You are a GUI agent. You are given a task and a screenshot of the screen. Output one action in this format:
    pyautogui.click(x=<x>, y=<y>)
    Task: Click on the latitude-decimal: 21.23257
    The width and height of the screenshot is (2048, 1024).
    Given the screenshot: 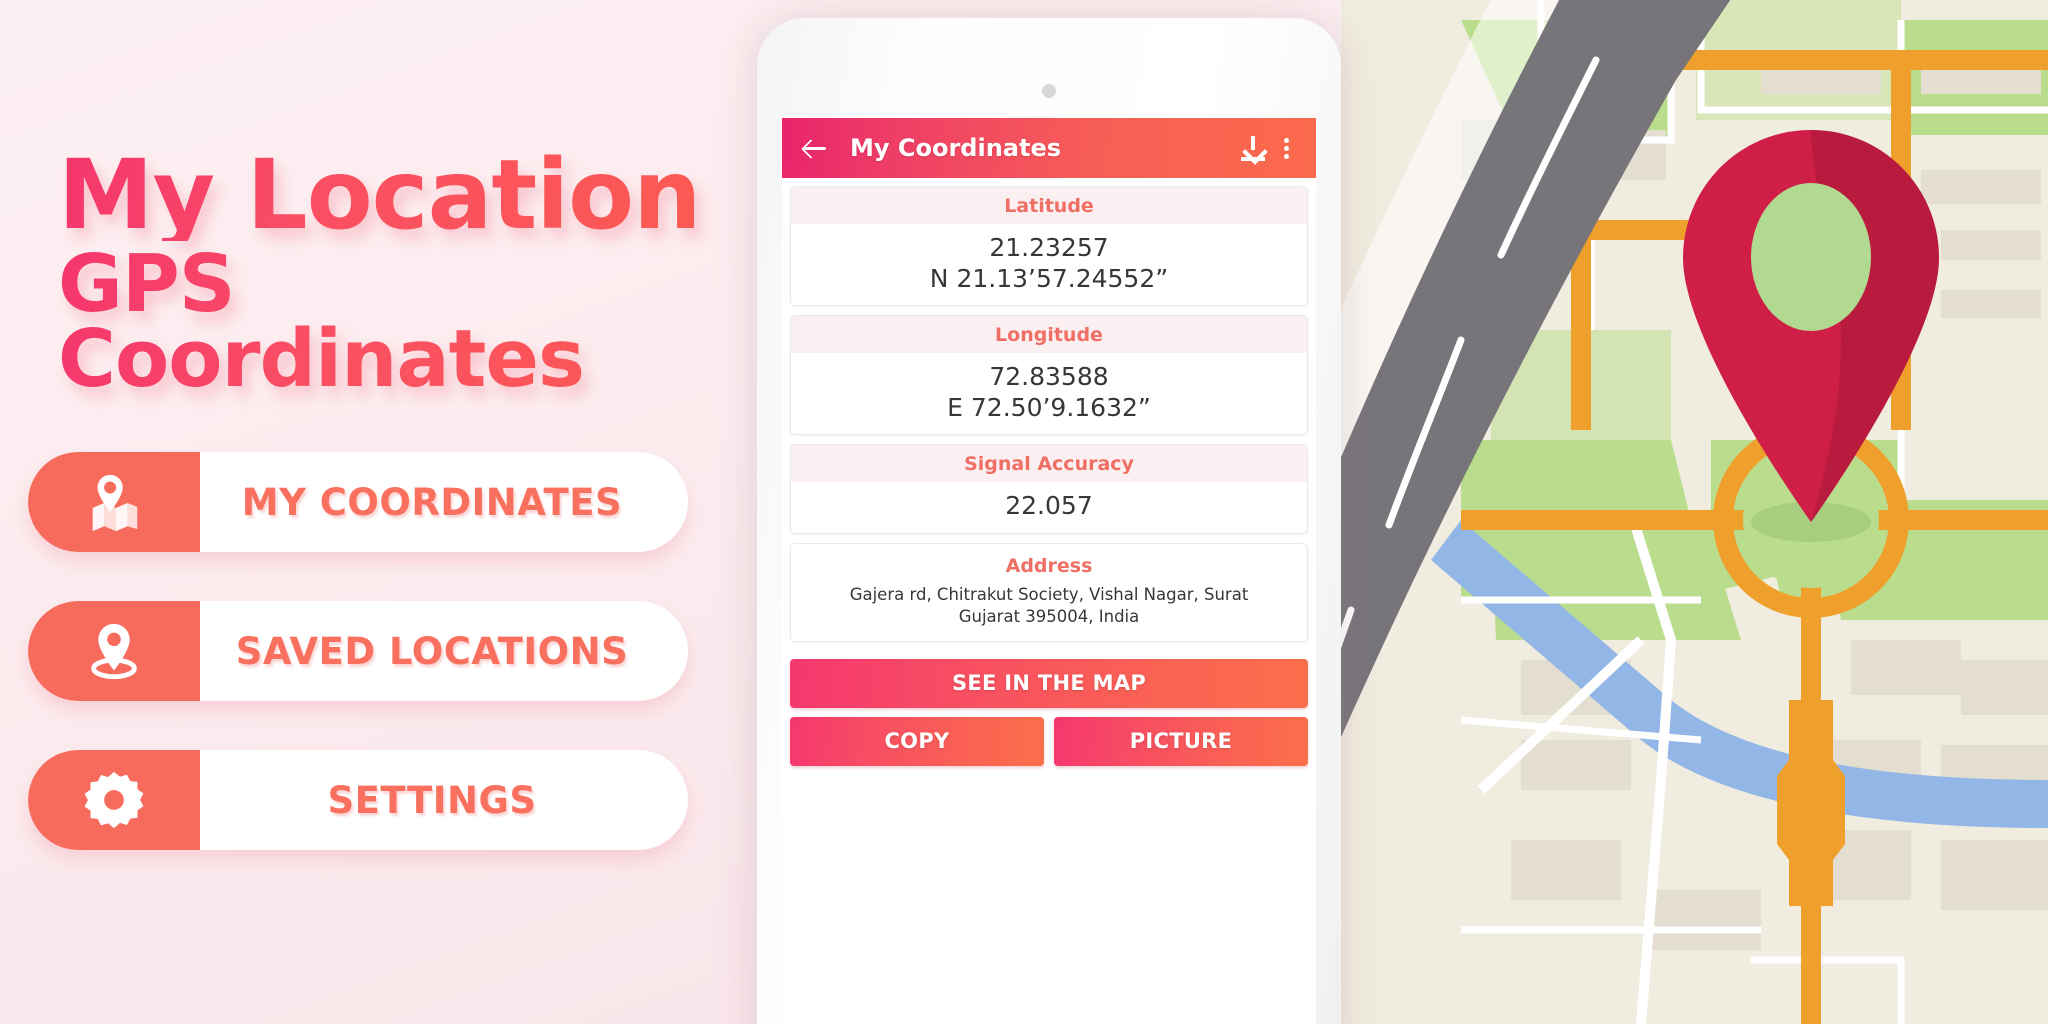 What is the action you would take?
    pyautogui.click(x=1049, y=247)
    